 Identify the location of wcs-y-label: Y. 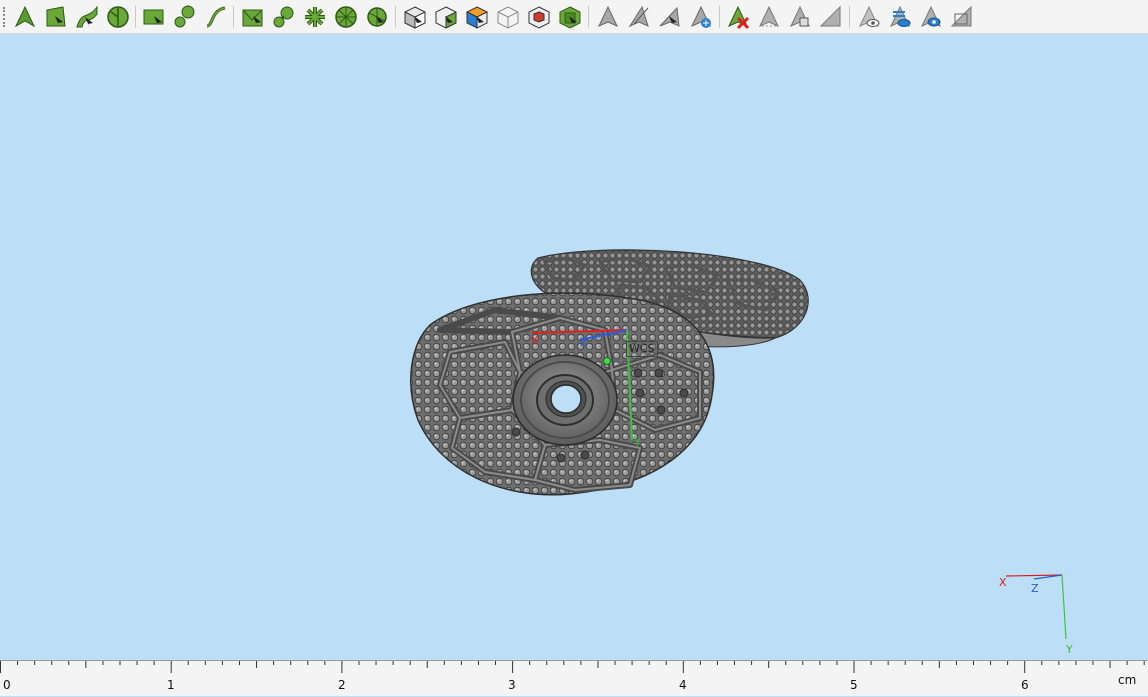
(637, 442).